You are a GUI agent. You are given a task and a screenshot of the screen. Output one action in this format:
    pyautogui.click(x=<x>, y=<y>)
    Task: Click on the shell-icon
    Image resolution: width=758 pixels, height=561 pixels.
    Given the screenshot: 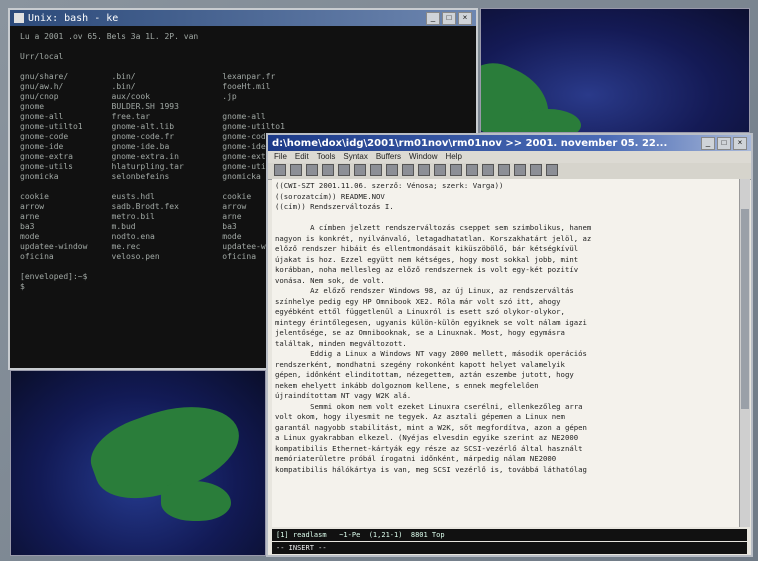 What is the action you would take?
    pyautogui.click(x=504, y=170)
    